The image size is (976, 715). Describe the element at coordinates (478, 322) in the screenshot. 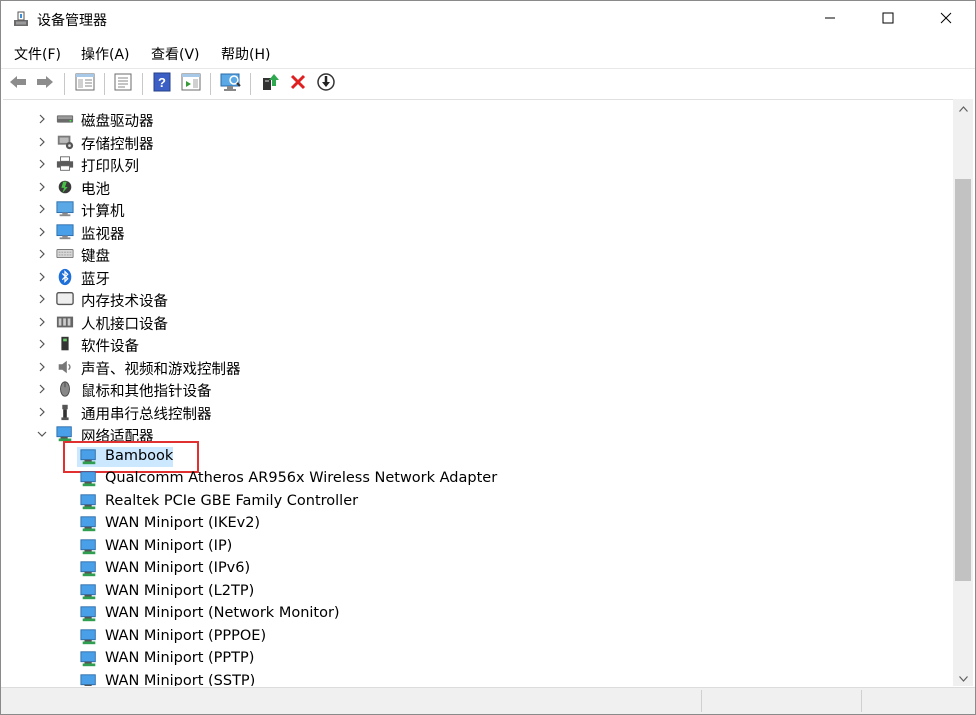

I see `tree-category-row: 人机接口设备` at that location.